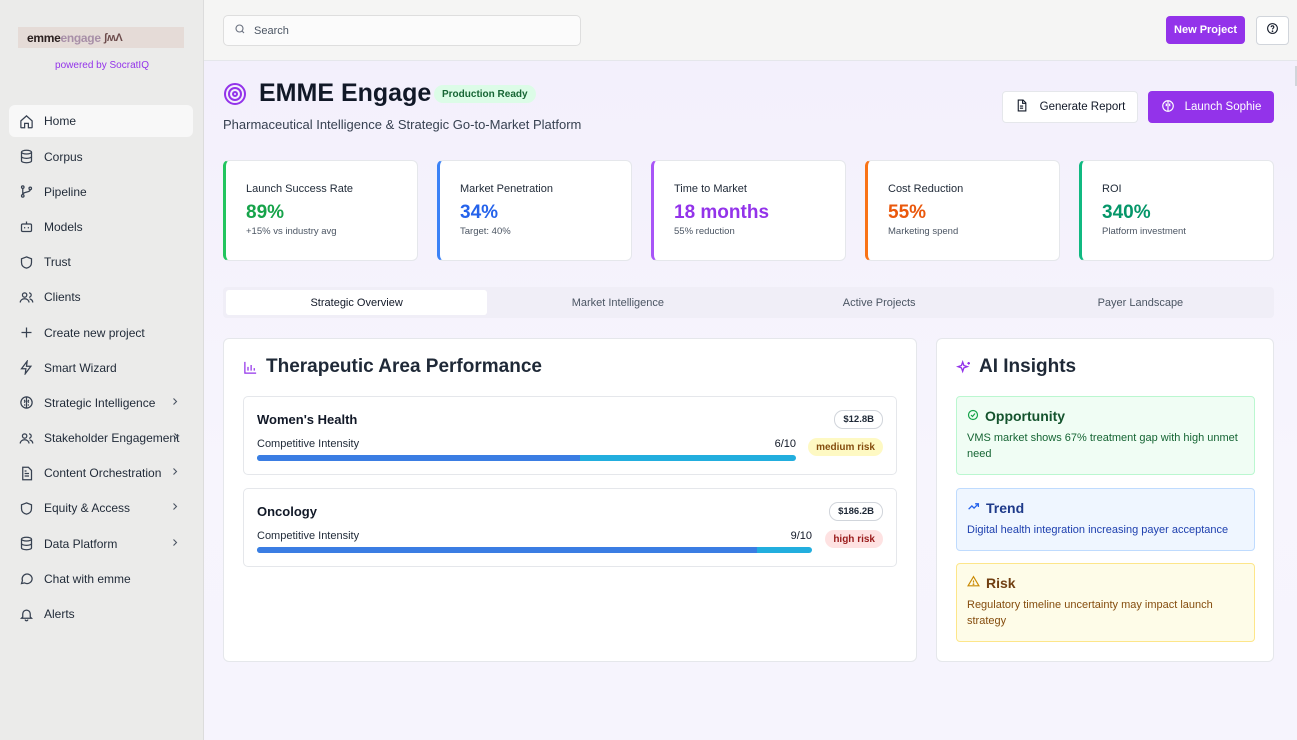 The height and width of the screenshot is (740, 1297). Describe the element at coordinates (101, 473) in the screenshot. I see `sidebar-item-content-orchestration: Content Orchestration` at that location.